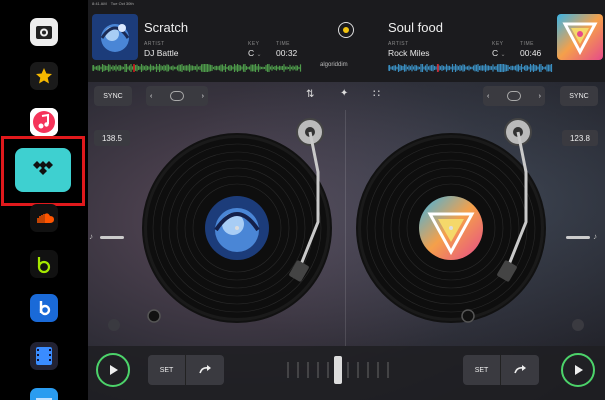  I want to click on bpm-left: 138.5, so click(112, 138).